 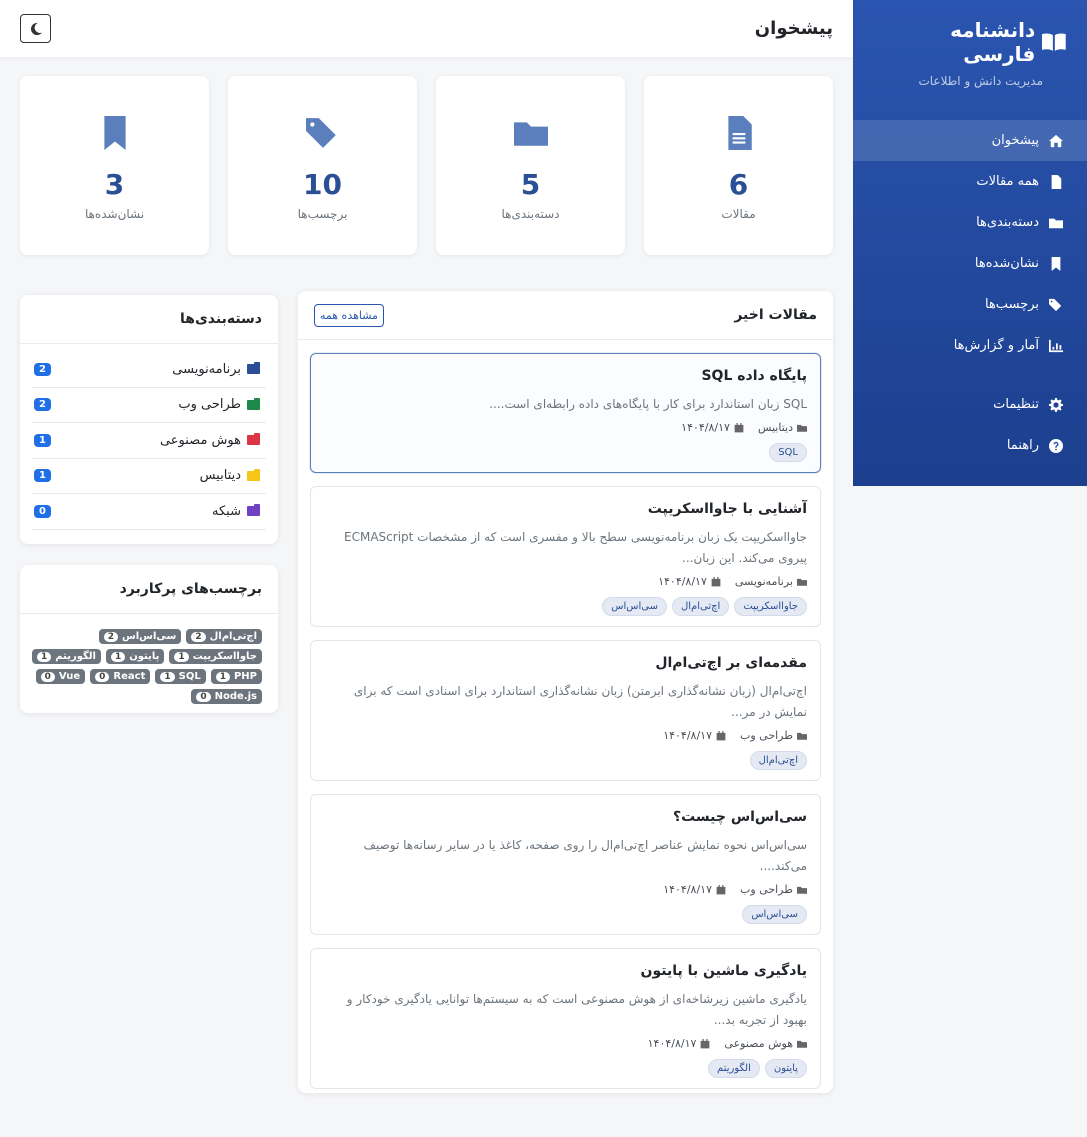 I want to click on article-title: سی‌اس‌اس چیست؟, so click(x=565, y=817).